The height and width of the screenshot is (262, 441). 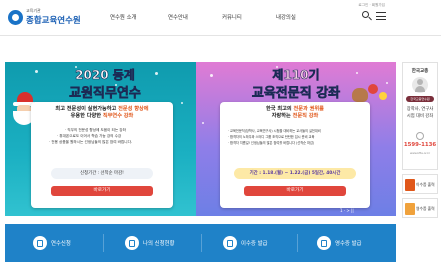 What do you see at coordinates (102, 173) in the screenshot?
I see `slide1-period-pill: 신청기간 : 선착순 마감!` at bounding box center [102, 173].